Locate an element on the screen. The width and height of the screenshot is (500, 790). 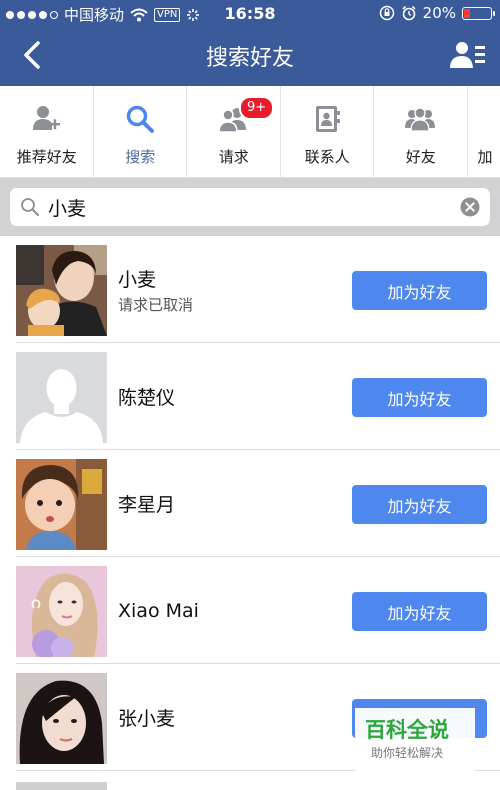
category-tabs: 推荐好友 搜索 9+ 请求 联系人 好友 加 is located at coordinates (250, 132).